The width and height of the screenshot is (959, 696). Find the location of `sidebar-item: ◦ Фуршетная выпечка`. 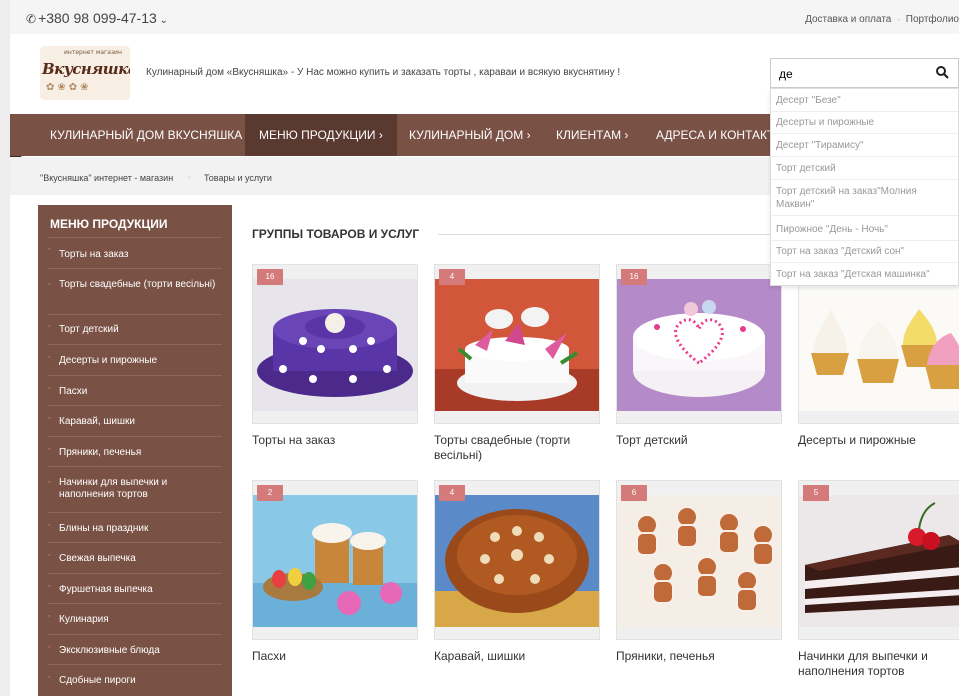

sidebar-item: ◦ Фуршетная выпечка is located at coordinates (135, 589).